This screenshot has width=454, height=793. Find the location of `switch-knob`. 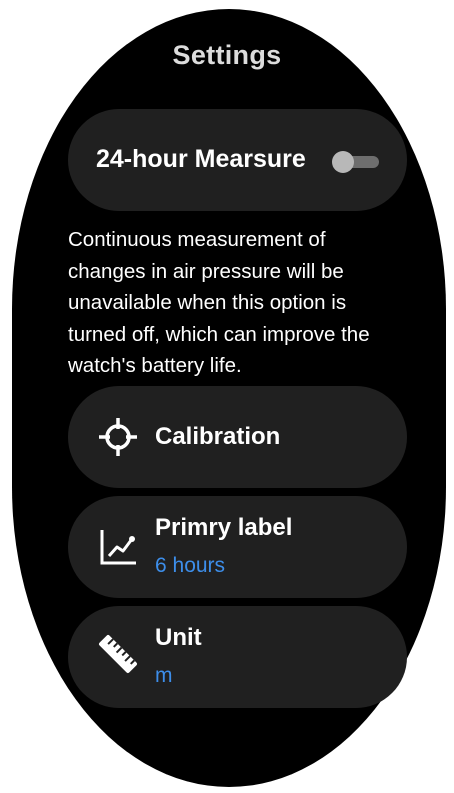

switch-knob is located at coordinates (343, 162).